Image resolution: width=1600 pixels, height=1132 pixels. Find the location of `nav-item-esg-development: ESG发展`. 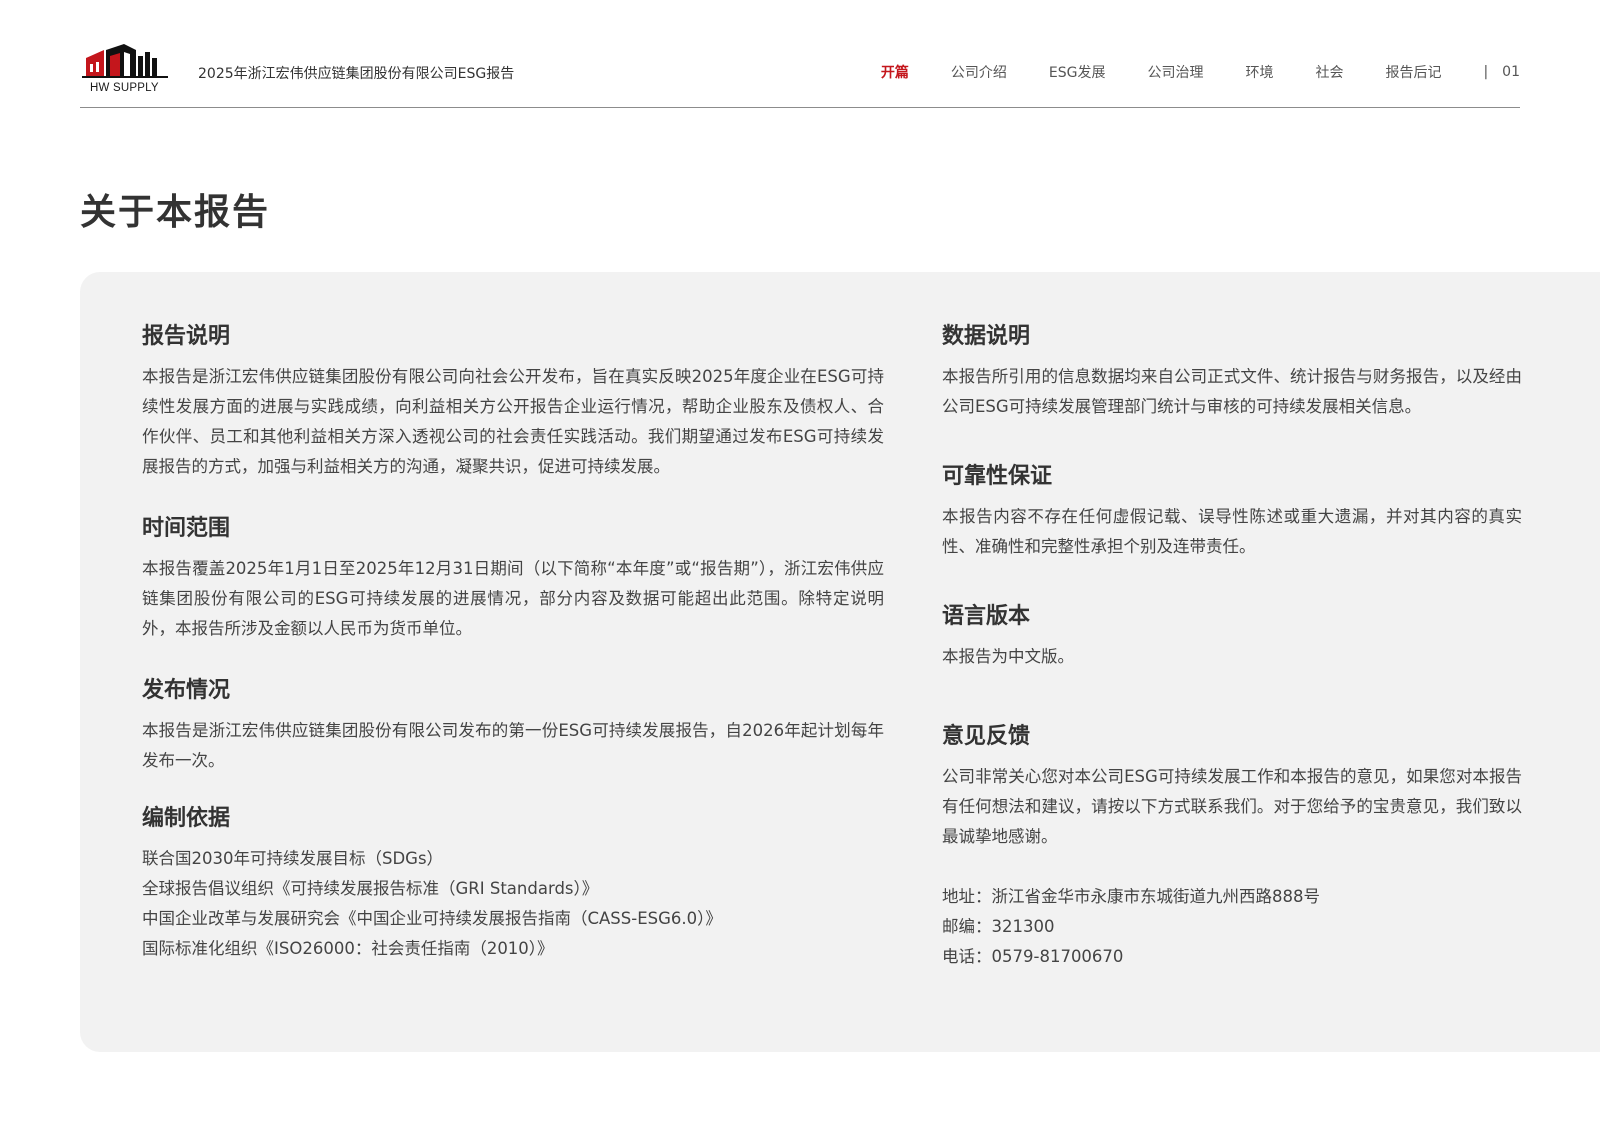

nav-item-esg-development: ESG发展 is located at coordinates (1077, 72).